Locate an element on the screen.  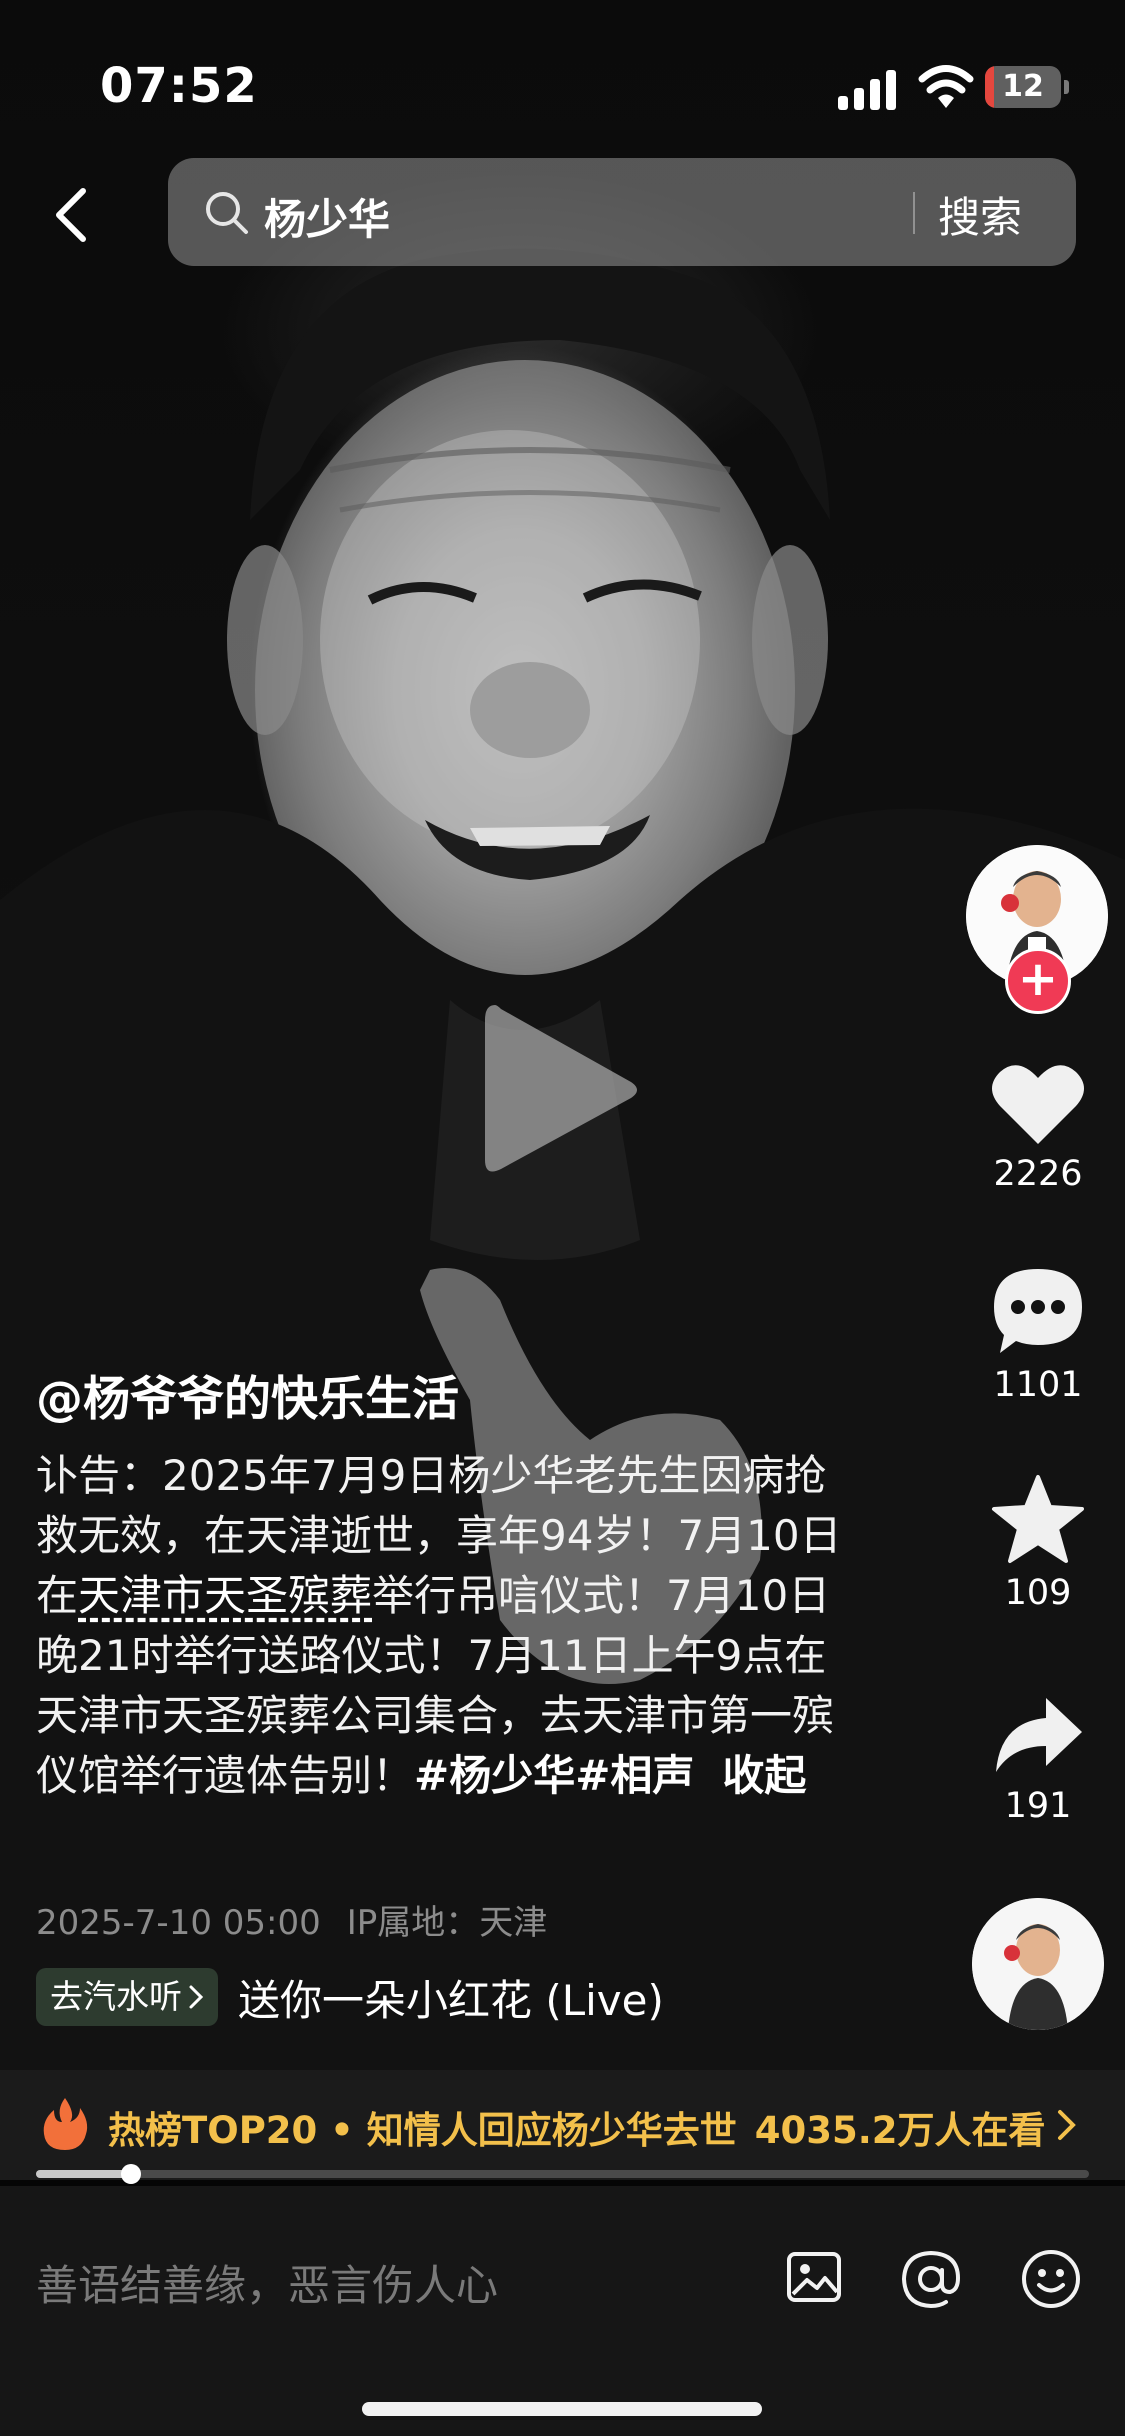
battery-tip is located at coordinates (1066, 87).